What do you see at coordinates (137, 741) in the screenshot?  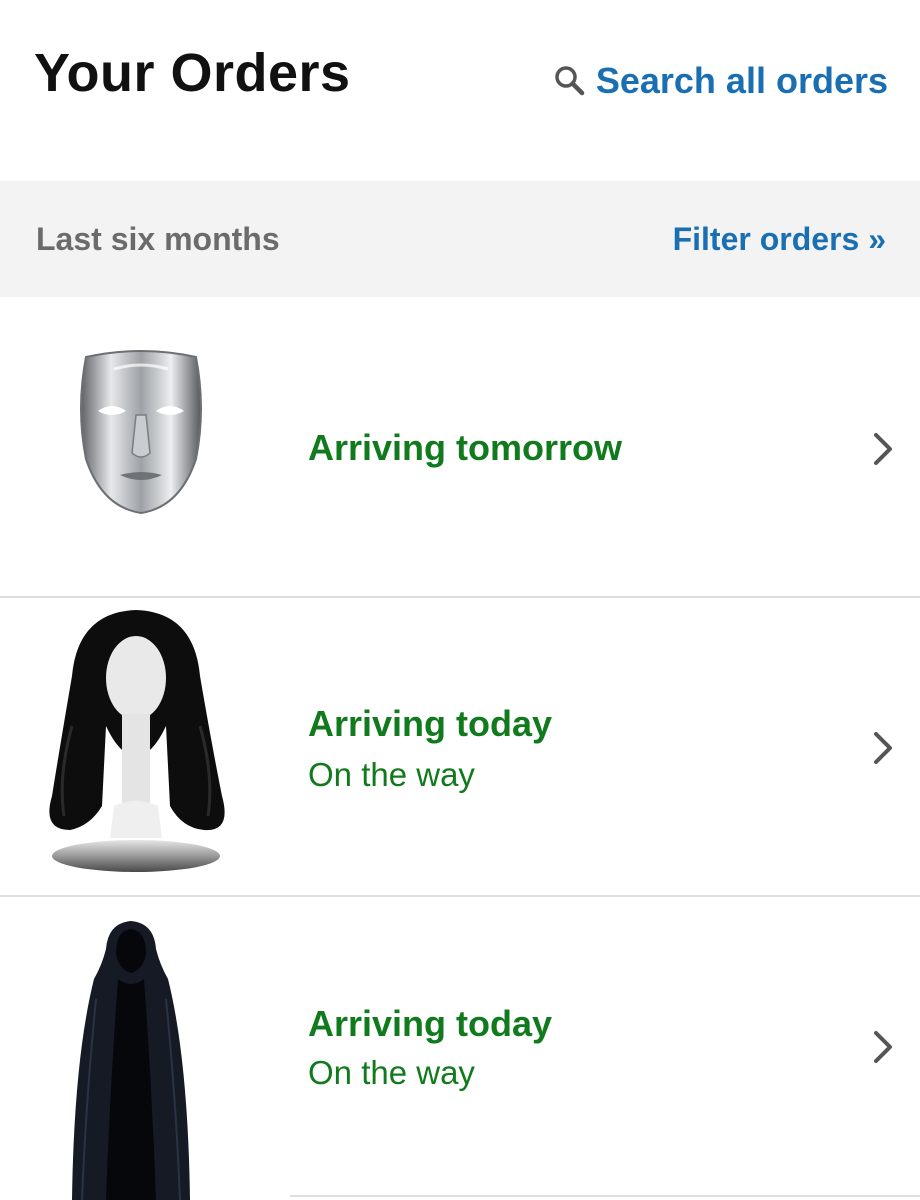 I see `black-wig-image` at bounding box center [137, 741].